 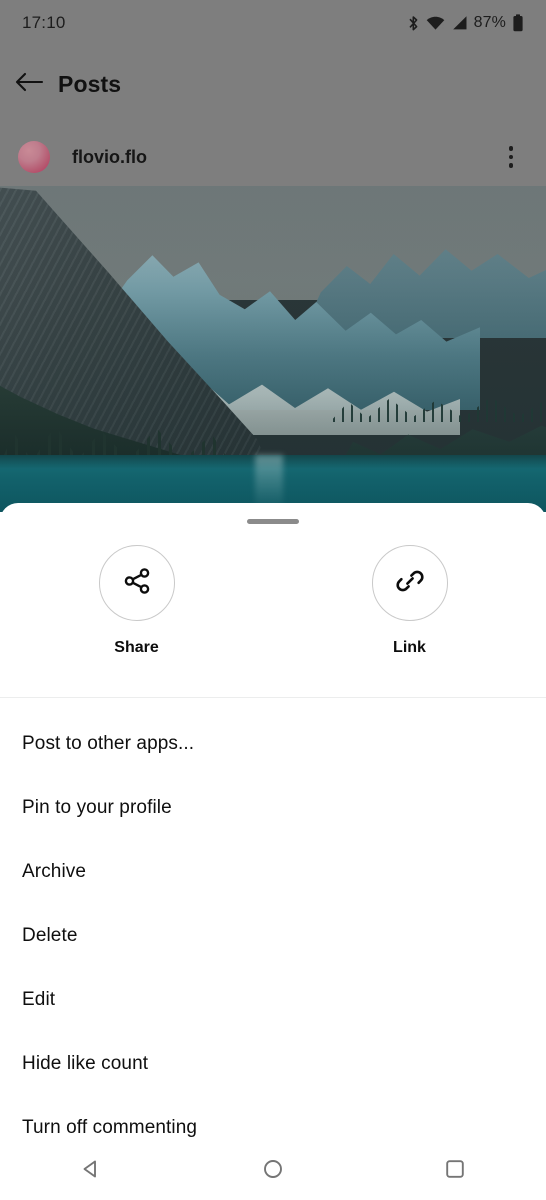 What do you see at coordinates (489, 22) in the screenshot?
I see `battery-percent-label: 87%` at bounding box center [489, 22].